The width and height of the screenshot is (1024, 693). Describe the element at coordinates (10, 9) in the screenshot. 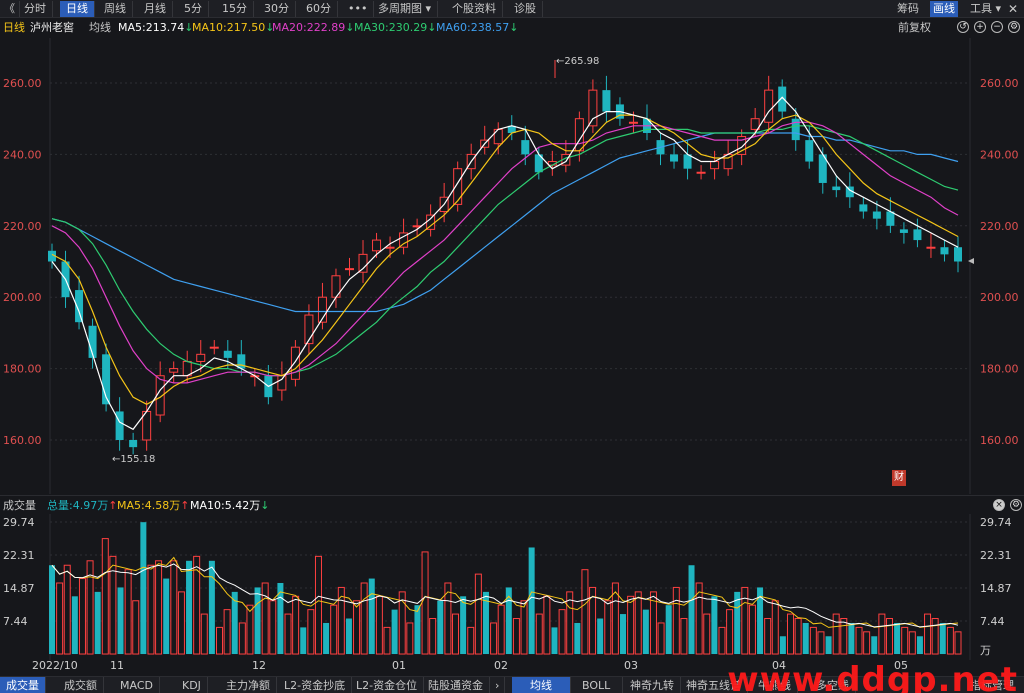

I see `back-button: 《` at that location.